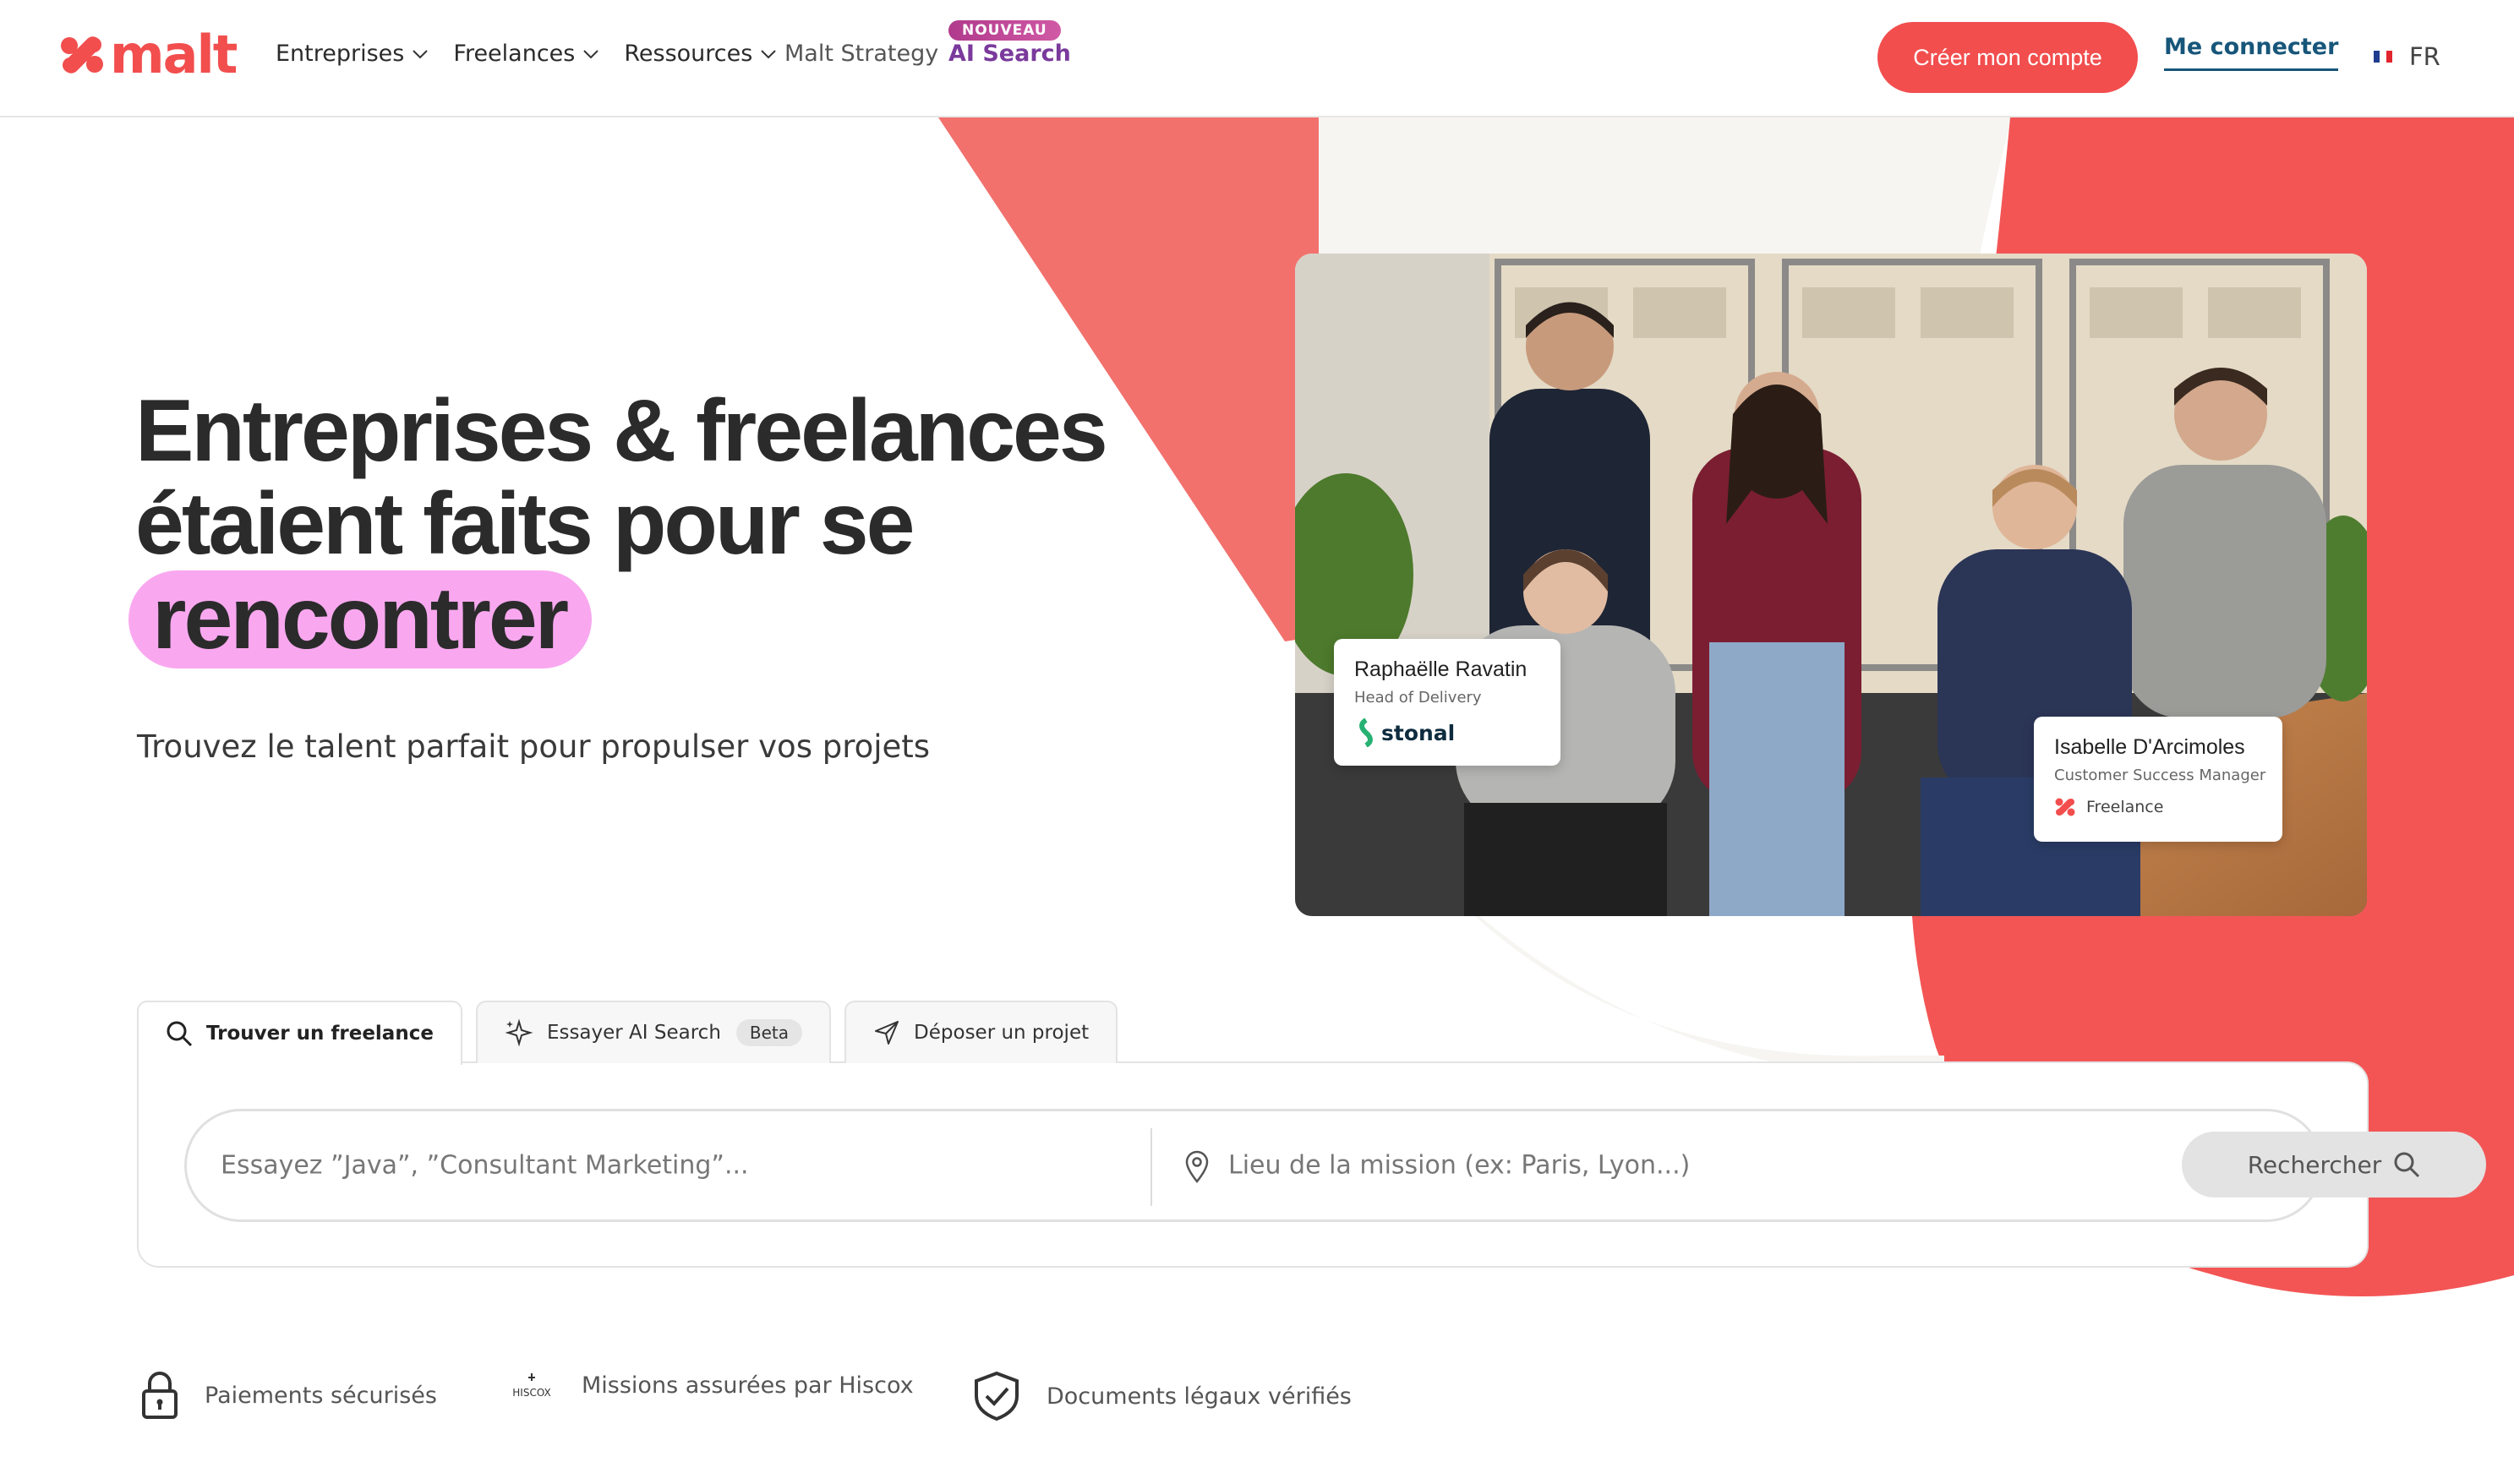  I want to click on login-link: Me connecter, so click(2251, 53).